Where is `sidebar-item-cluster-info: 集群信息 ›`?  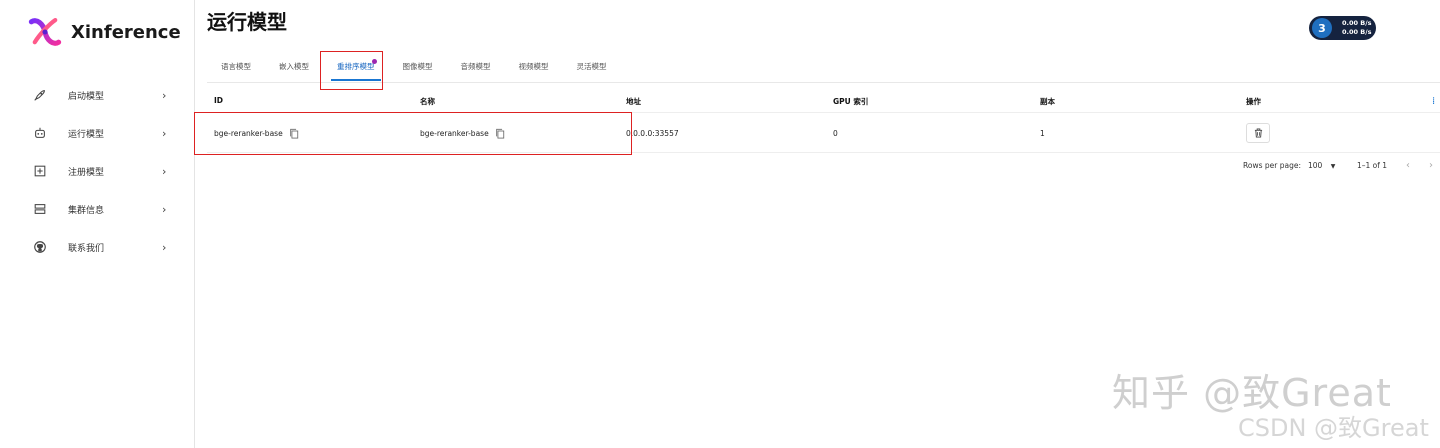
sidebar-item-cluster-info: 集群信息 › is located at coordinates (97, 209).